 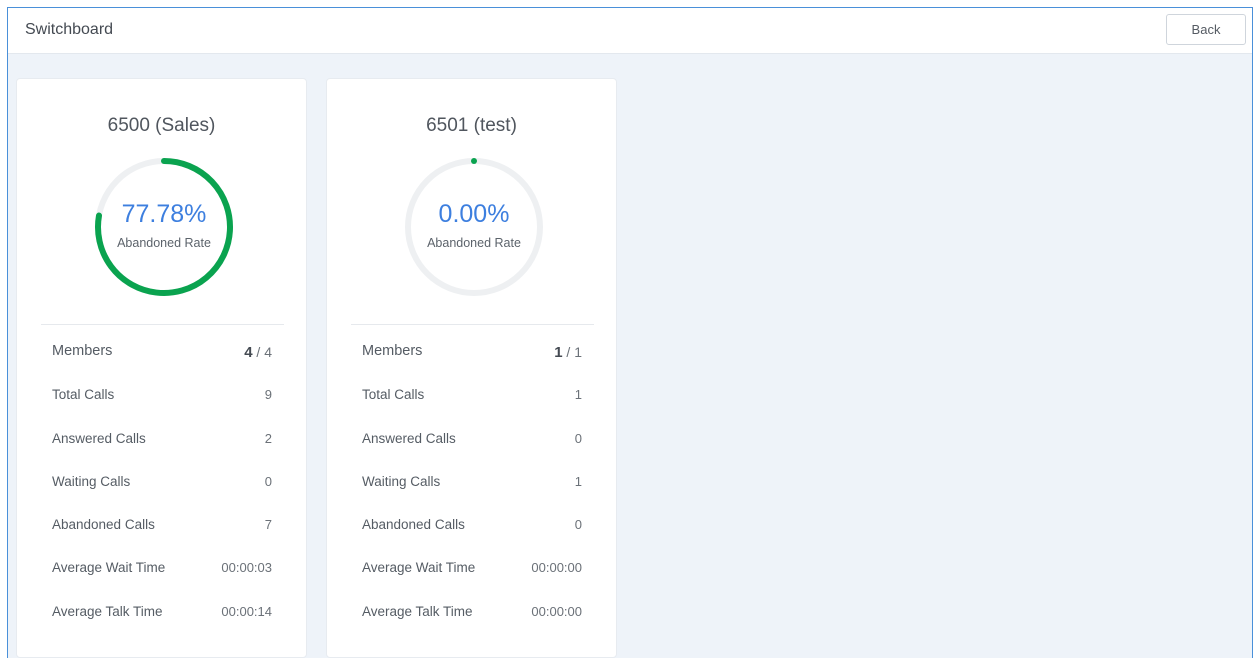 I want to click on queue-title: 6501 (test), so click(x=471, y=125).